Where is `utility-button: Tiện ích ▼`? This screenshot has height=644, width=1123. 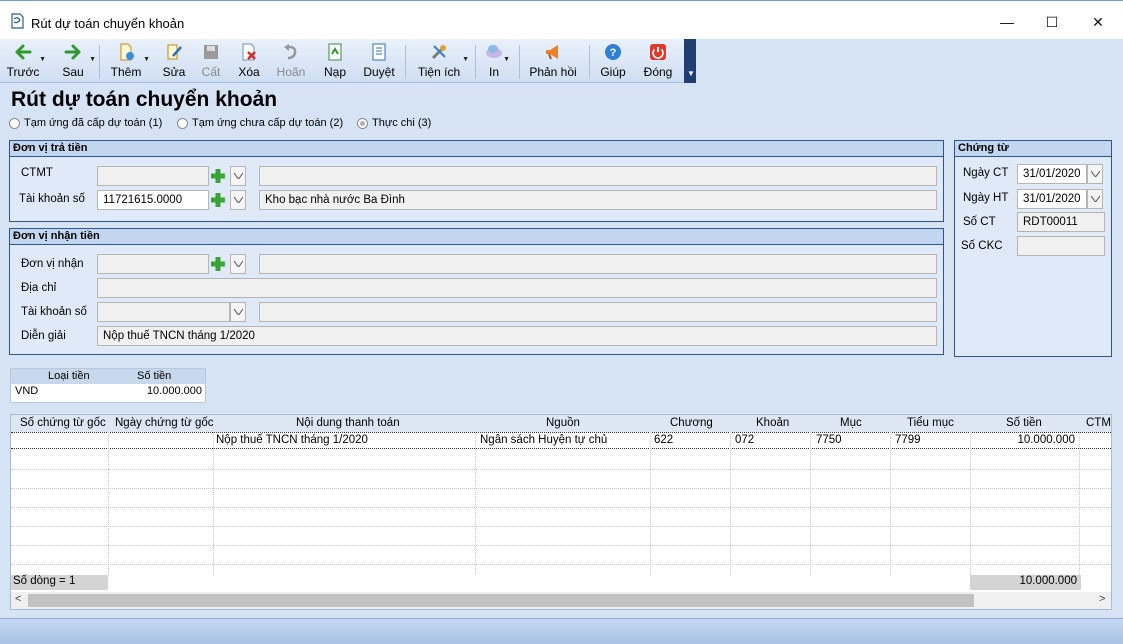 utility-button: Tiện ích ▼ is located at coordinates (441, 61).